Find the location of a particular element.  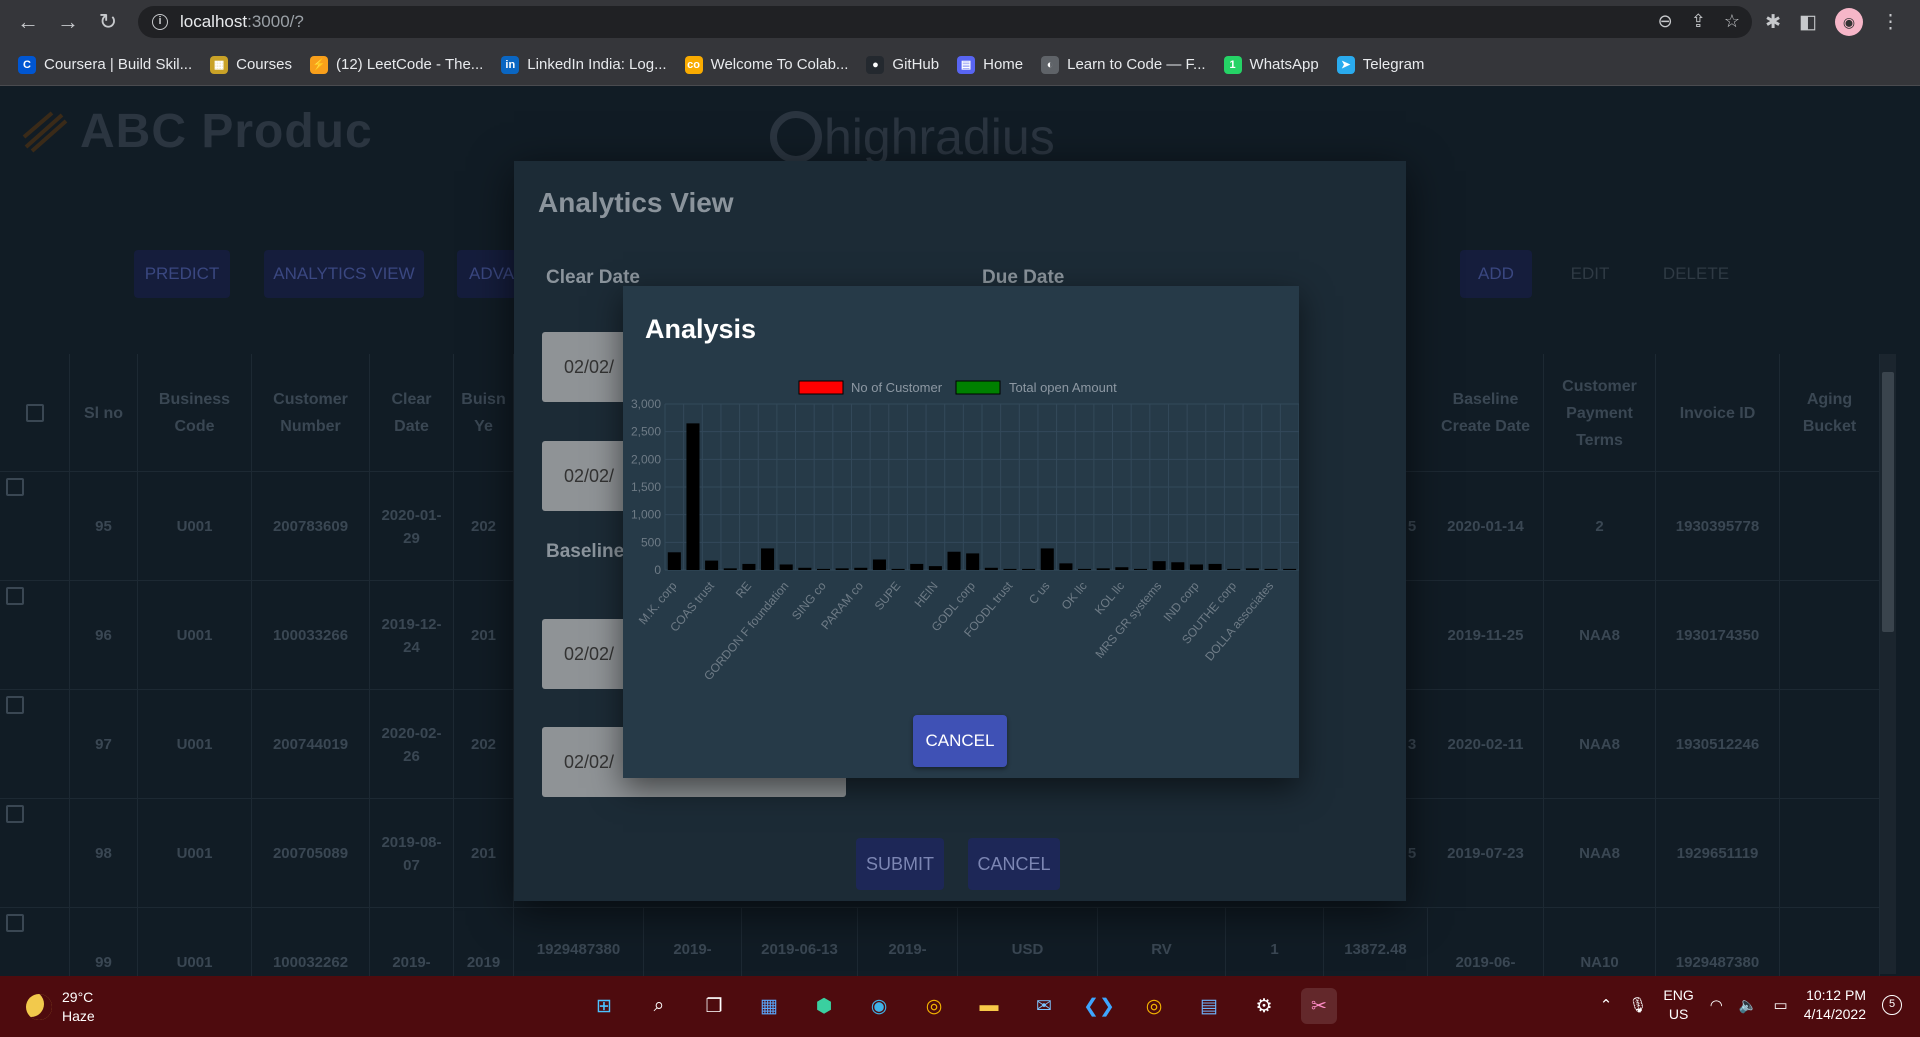

bookmark-star-icon: ☆ is located at coordinates (1732, 21).